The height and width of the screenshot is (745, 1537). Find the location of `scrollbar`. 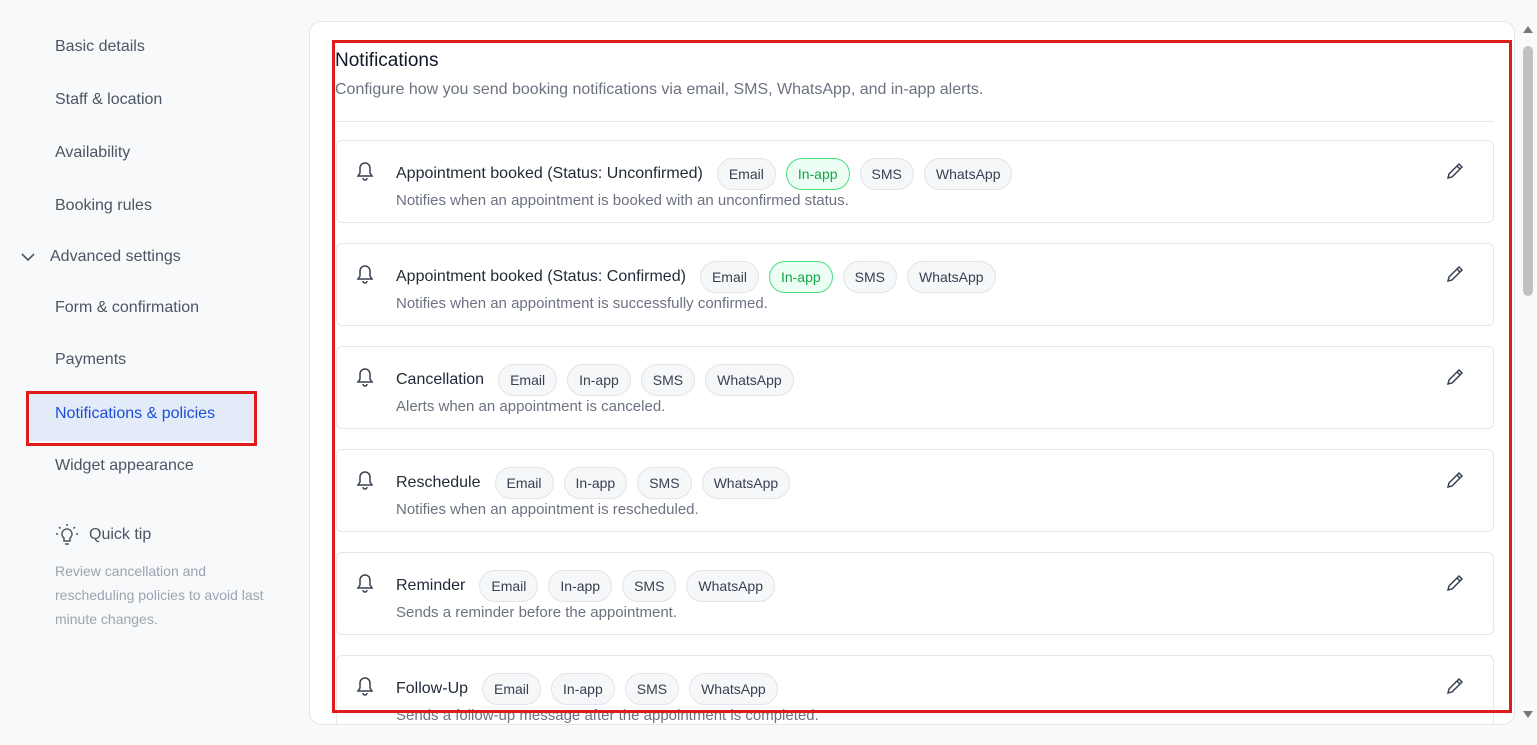

scrollbar is located at coordinates (1528, 372).